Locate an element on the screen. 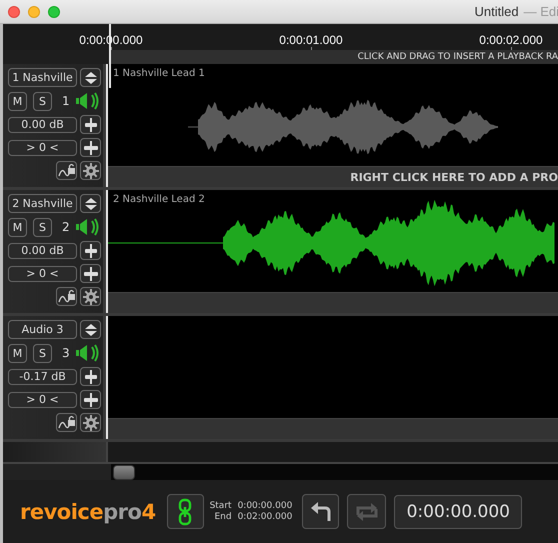  track-number: 2 is located at coordinates (66, 227).